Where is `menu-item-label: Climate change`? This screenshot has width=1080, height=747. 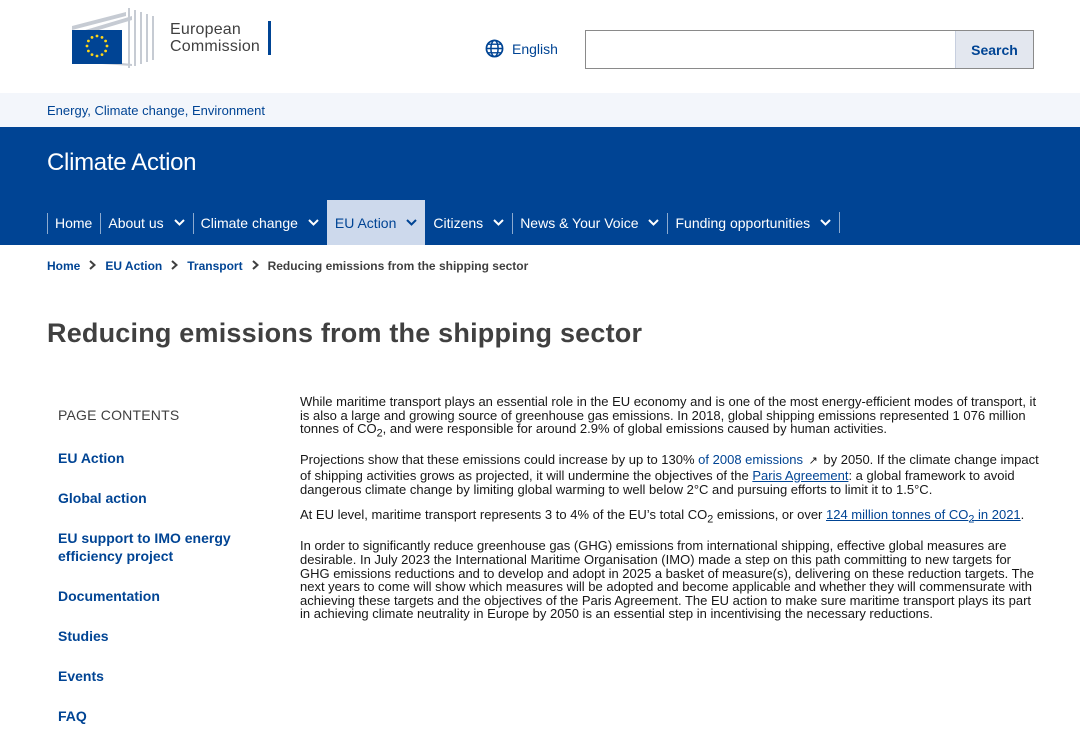 menu-item-label: Climate change is located at coordinates (249, 222).